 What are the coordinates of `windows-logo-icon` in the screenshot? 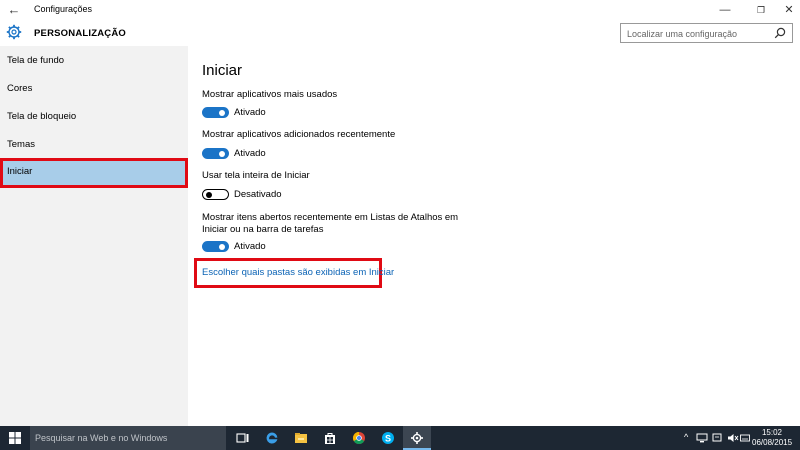 It's located at (15, 438).